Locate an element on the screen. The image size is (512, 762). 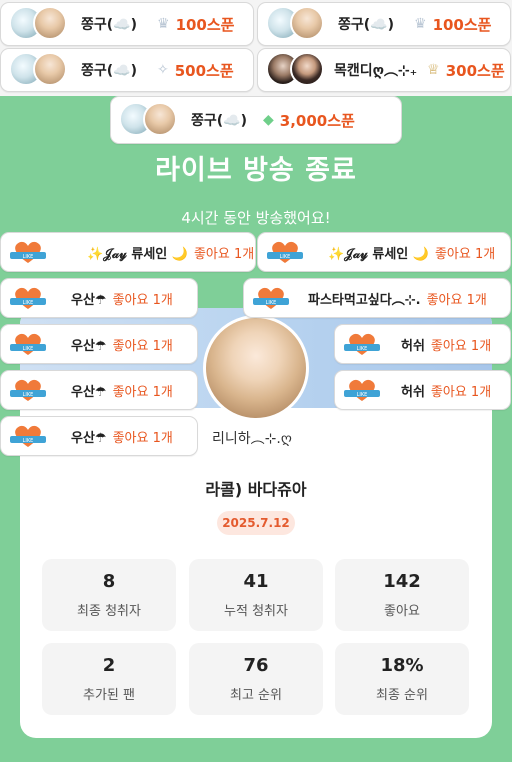
like-notification: LIKE ✨𝒥𝒶𝓎 류세인 🌙 좋아요 1개 is located at coordinates (384, 252).